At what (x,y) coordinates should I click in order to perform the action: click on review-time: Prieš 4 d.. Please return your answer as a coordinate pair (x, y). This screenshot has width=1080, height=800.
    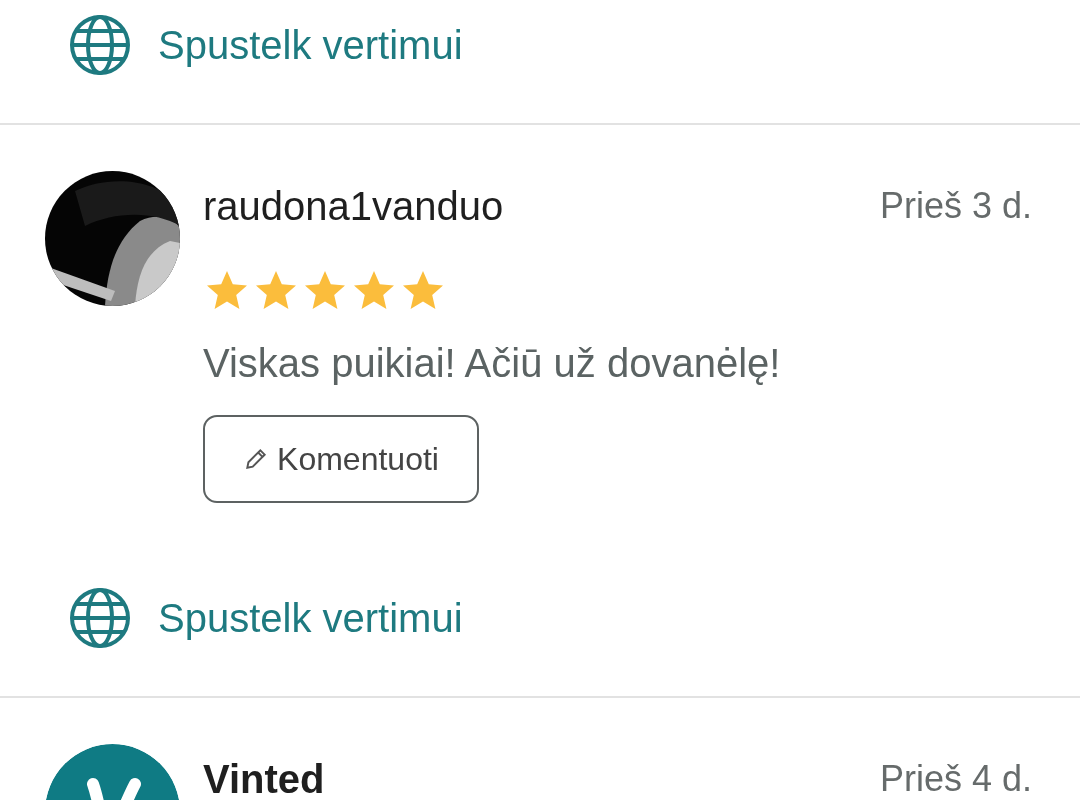
    Looking at the image, I should click on (955, 778).